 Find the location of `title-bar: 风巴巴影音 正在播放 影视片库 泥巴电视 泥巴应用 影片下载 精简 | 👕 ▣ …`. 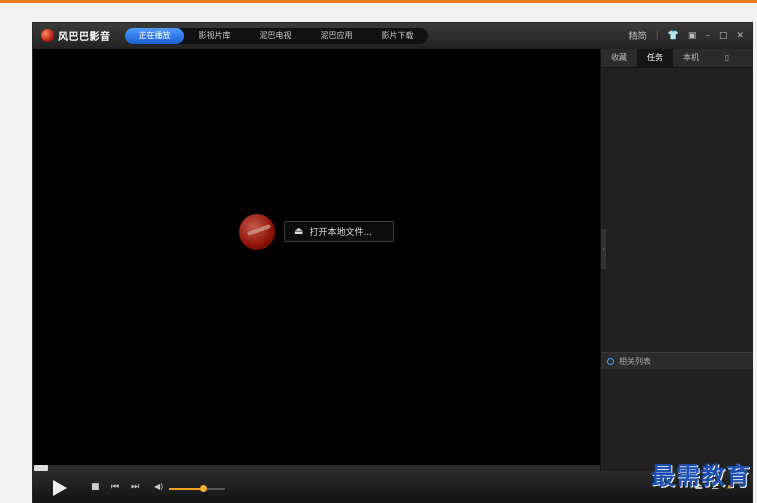

title-bar: 风巴巴影音 正在播放 影视片库 泥巴电视 泥巴应用 影片下载 精简 | 👕 ▣ … is located at coordinates (392, 36).